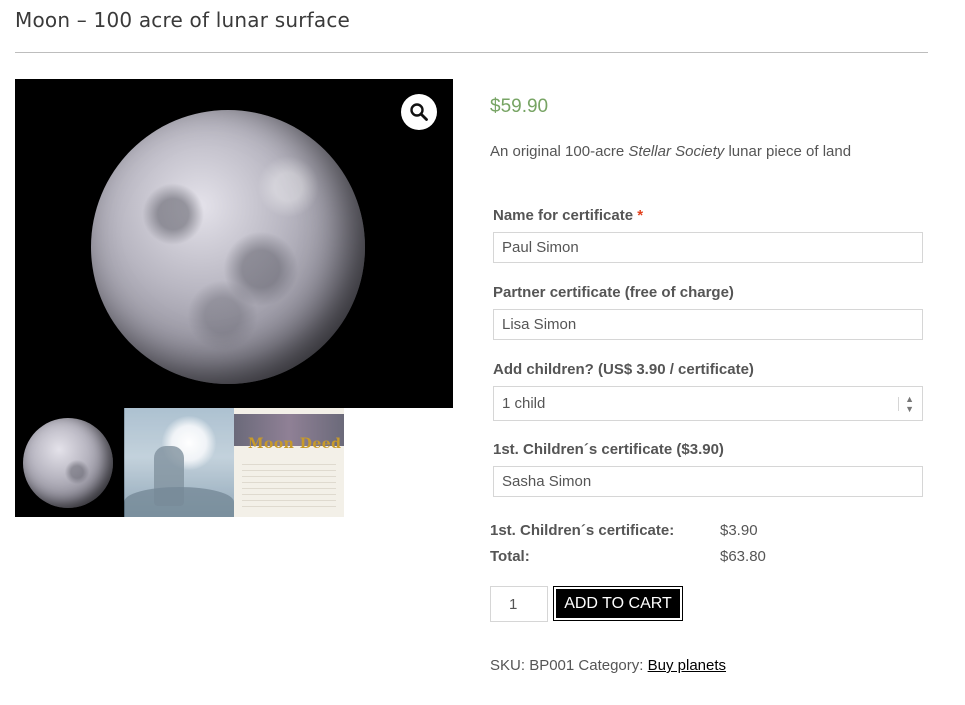  Describe the element at coordinates (179, 462) in the screenshot. I see `thumbnail-person-moon` at that location.